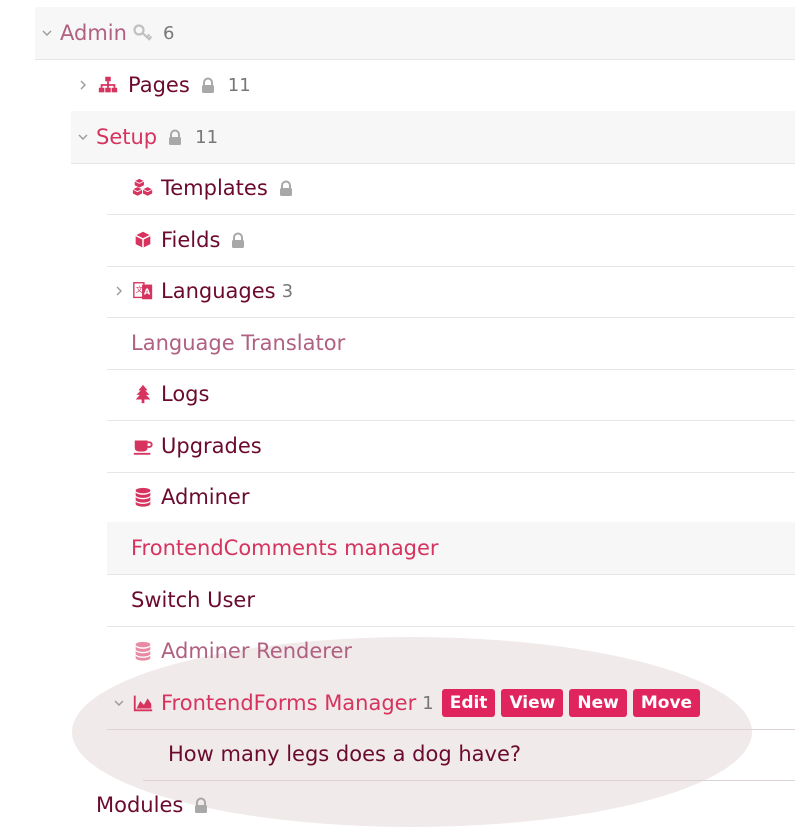 This screenshot has height=831, width=795. Describe the element at coordinates (287, 291) in the screenshot. I see `child-count: 3` at that location.